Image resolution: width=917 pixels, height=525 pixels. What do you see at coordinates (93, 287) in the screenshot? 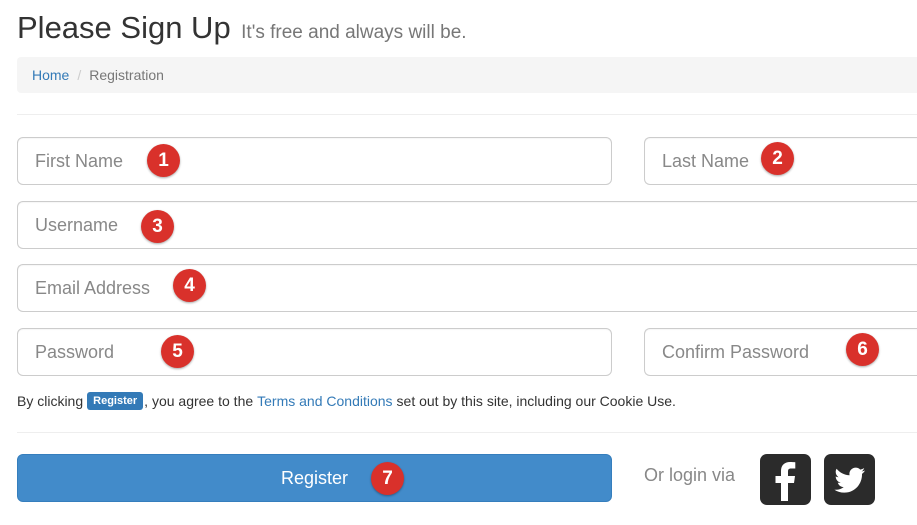
I see `email-placeholder: Email Address` at bounding box center [93, 287].